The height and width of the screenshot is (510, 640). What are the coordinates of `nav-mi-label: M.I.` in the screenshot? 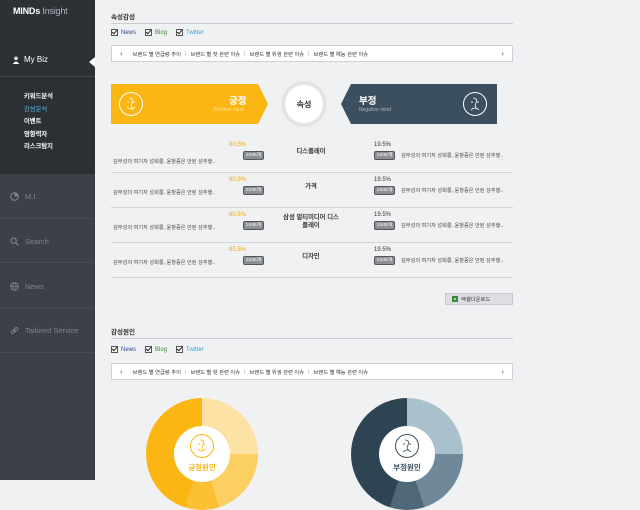 It's located at (31, 196).